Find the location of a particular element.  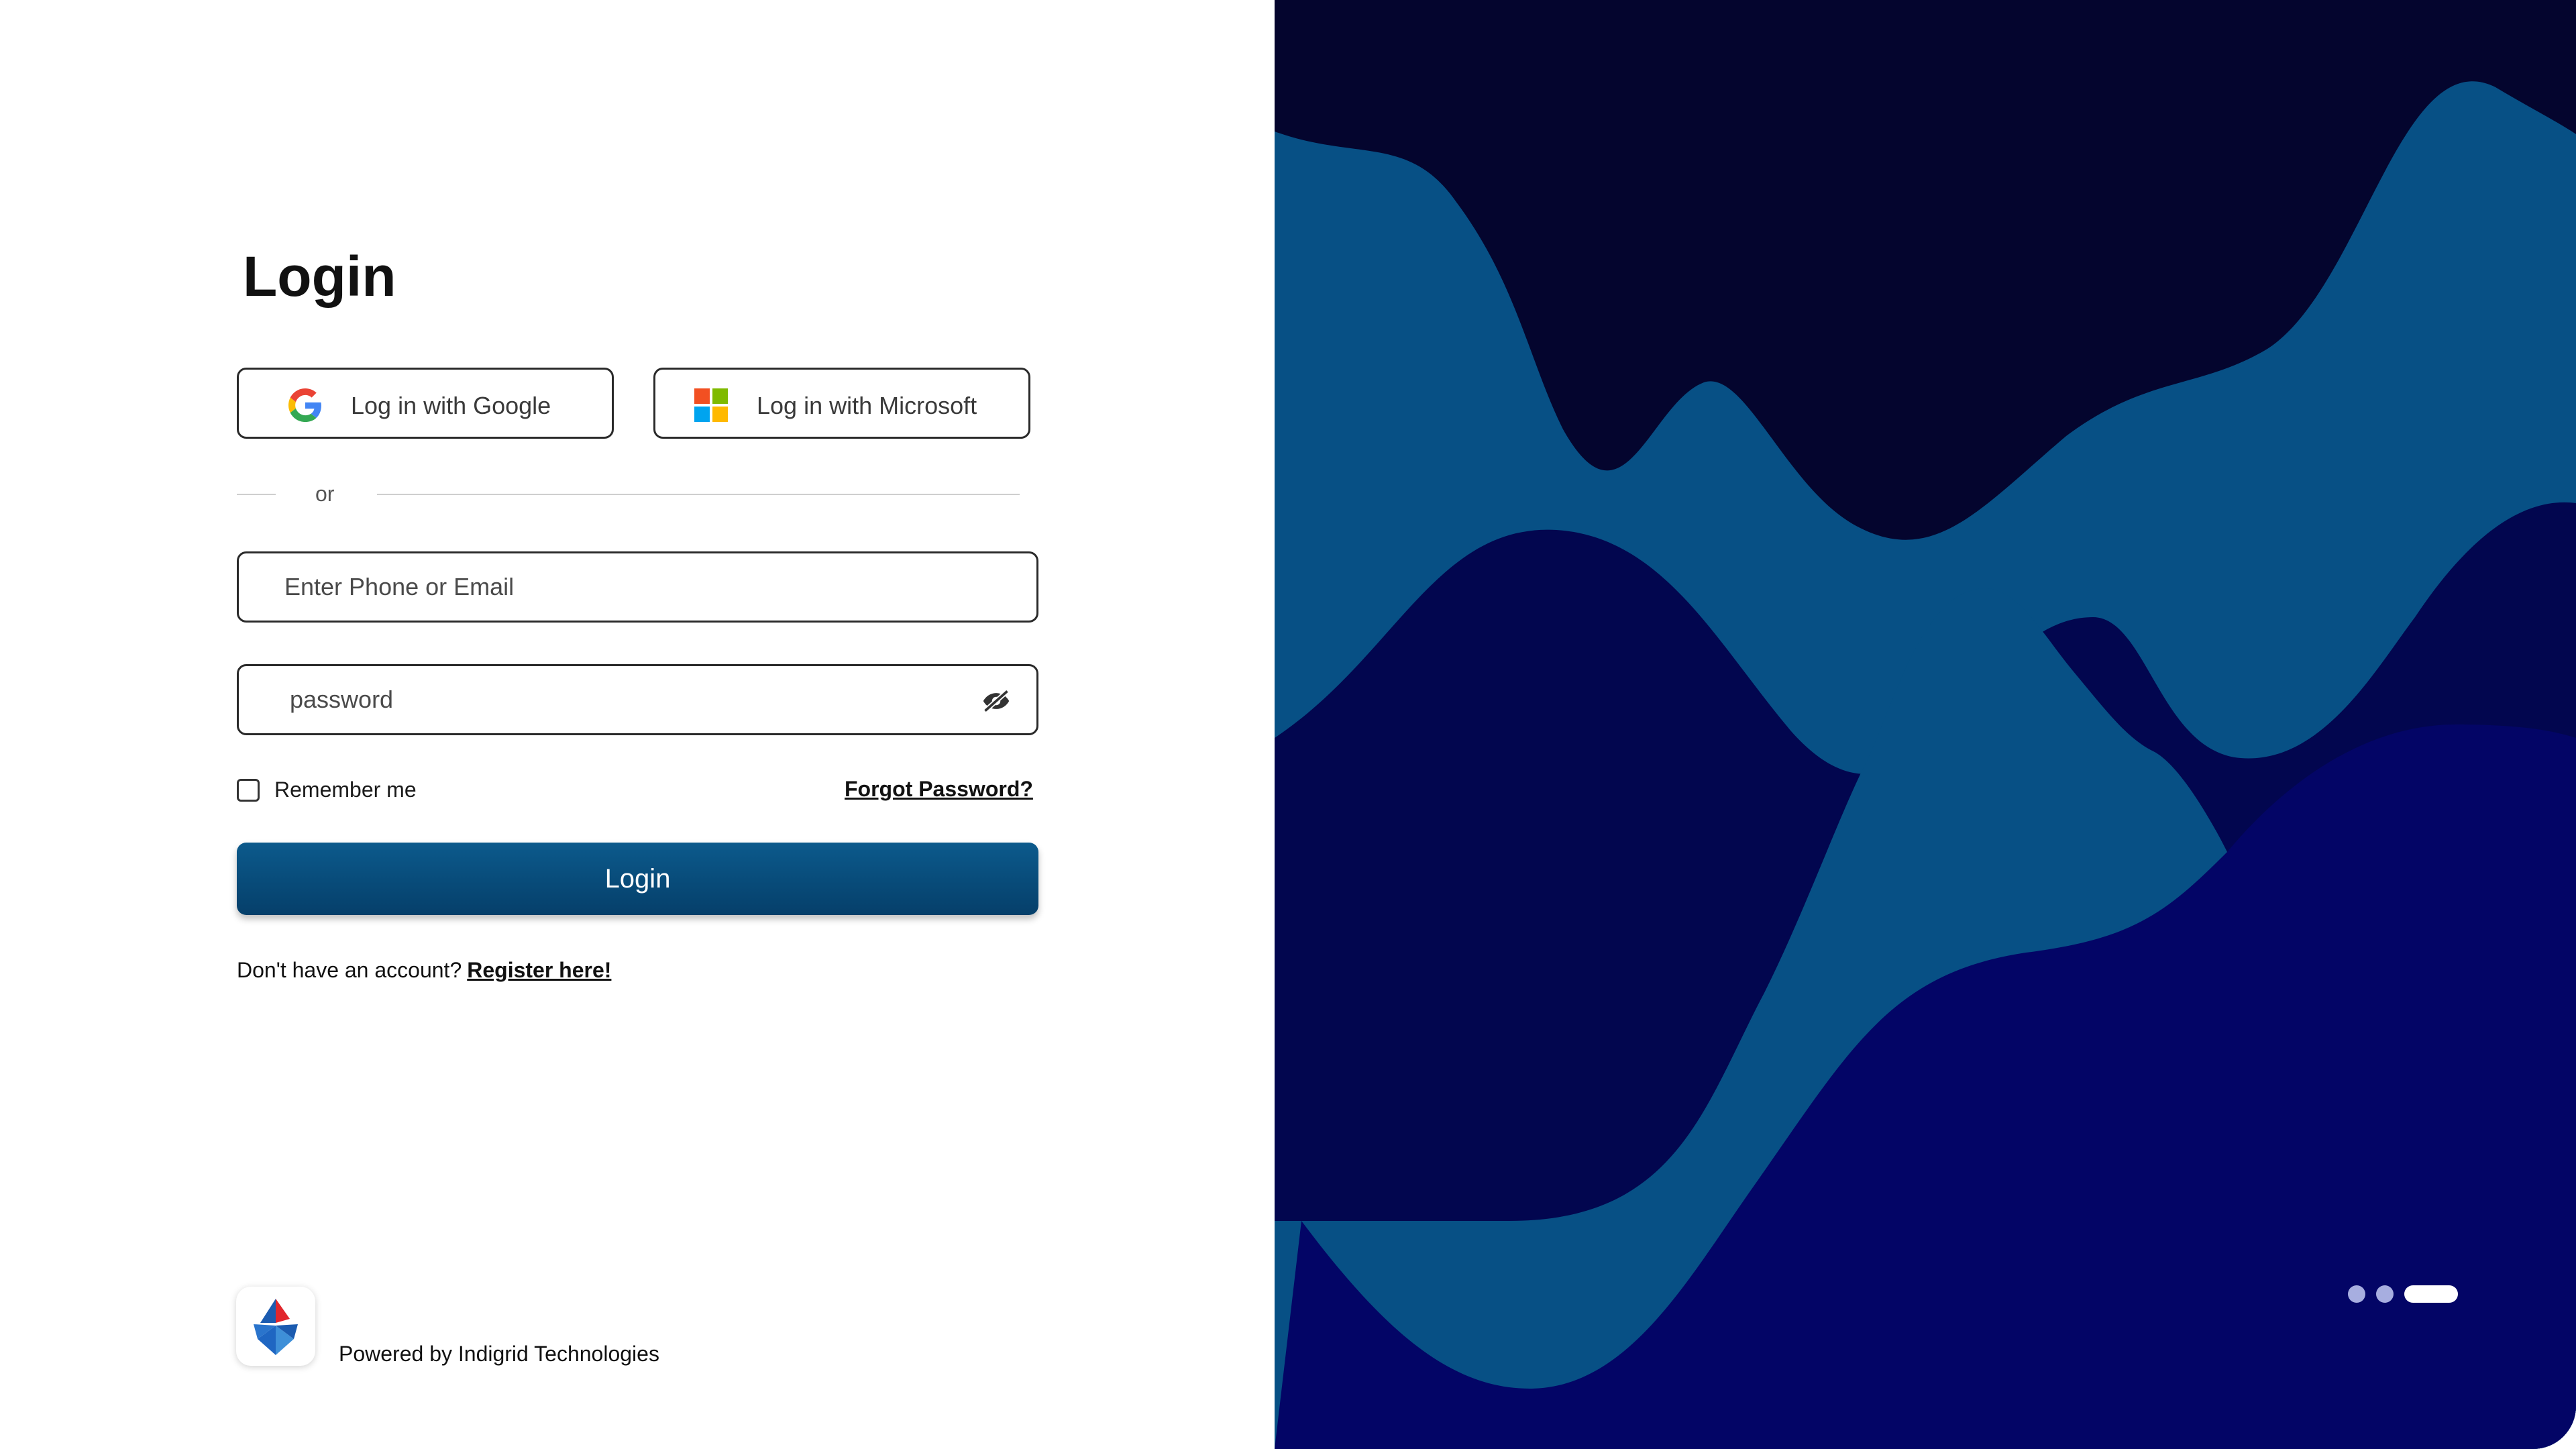

indigrid-logo is located at coordinates (275, 1326).